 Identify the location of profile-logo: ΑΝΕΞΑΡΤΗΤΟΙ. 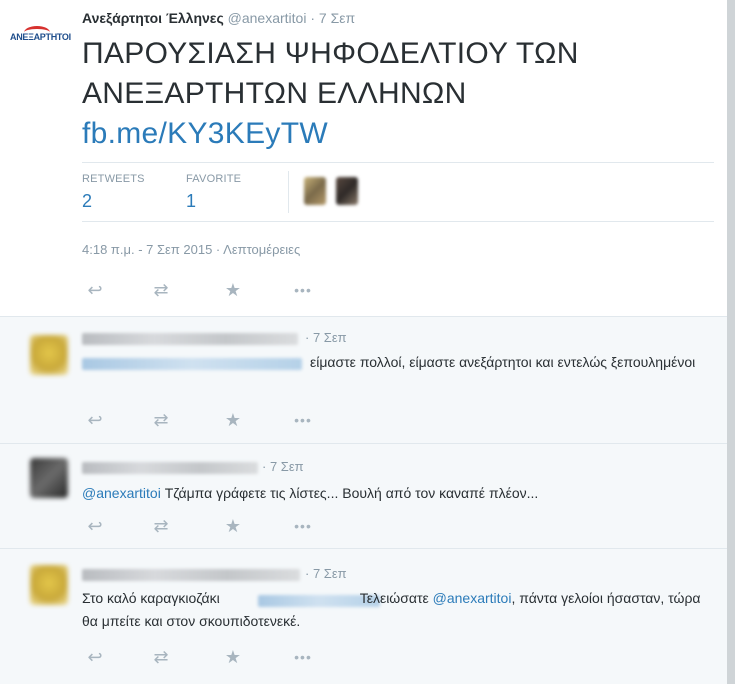
(39, 44).